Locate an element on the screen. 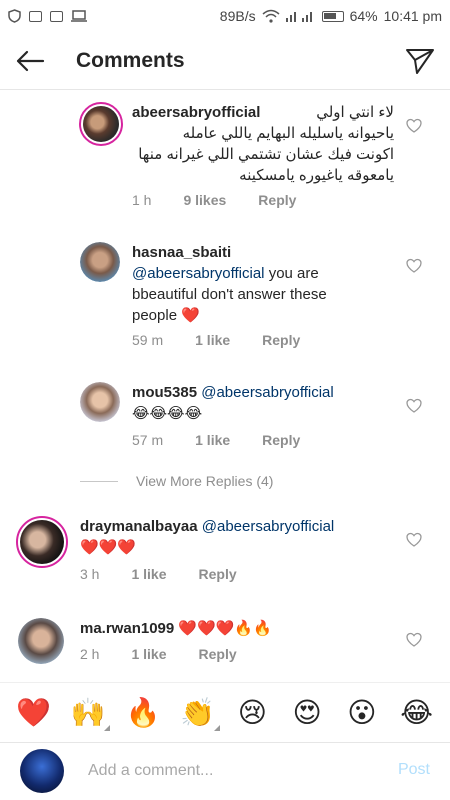  comment-text-line: ياحيوانه ياسليله البهايم ياللي عامله is located at coordinates (288, 133).